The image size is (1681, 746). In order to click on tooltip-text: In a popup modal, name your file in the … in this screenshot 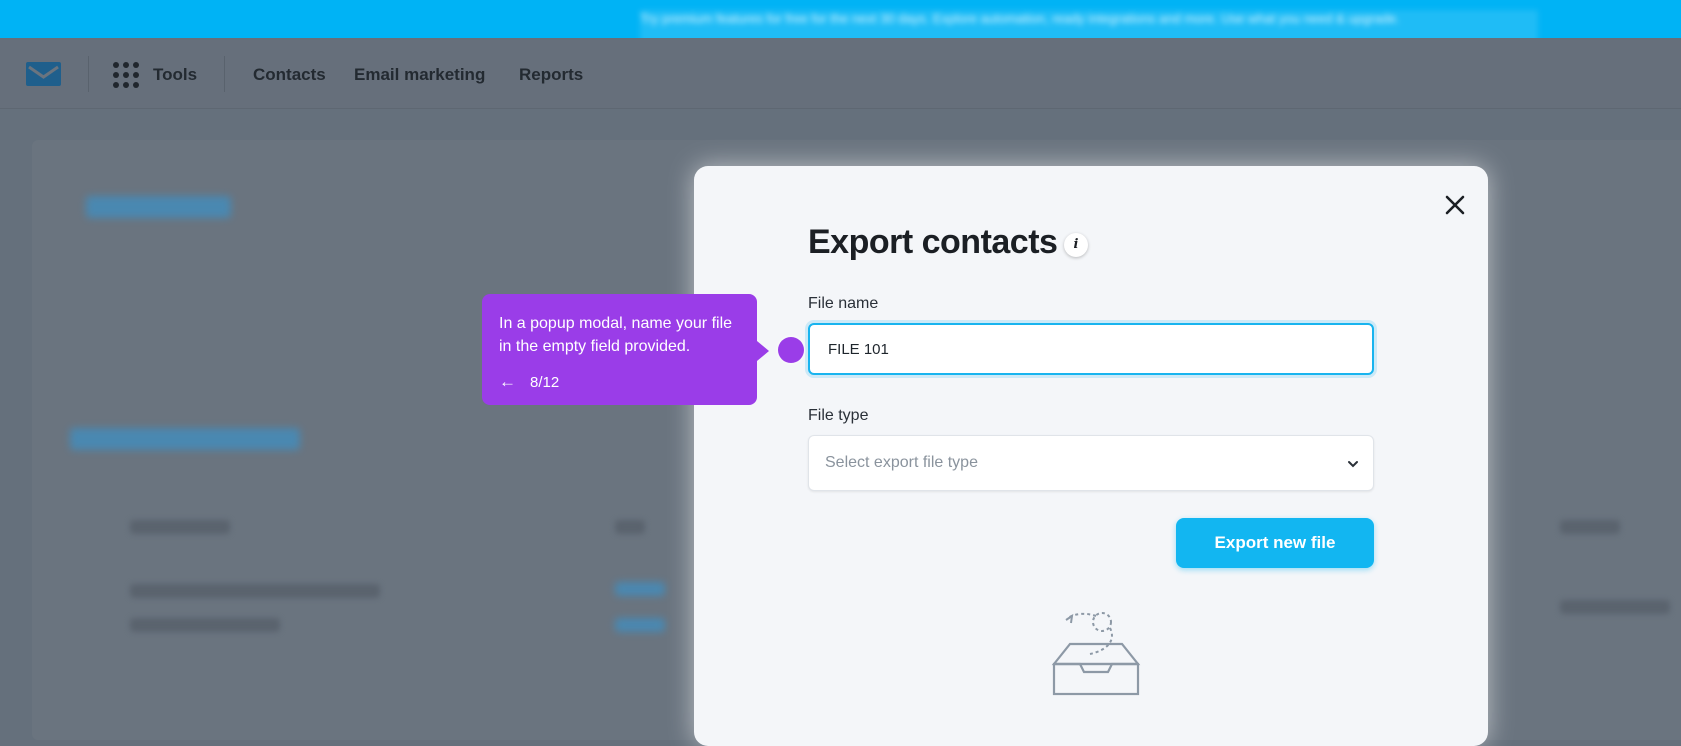, I will do `click(616, 335)`.